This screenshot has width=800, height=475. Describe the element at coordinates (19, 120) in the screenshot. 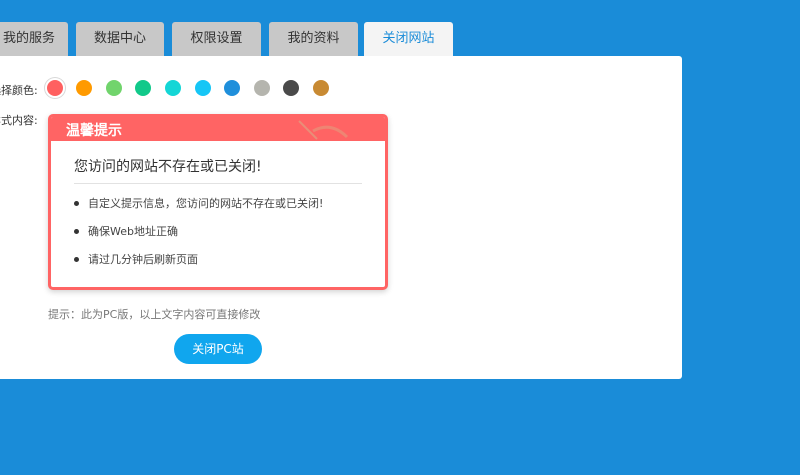

I see `content-label: 样式内容:` at that location.